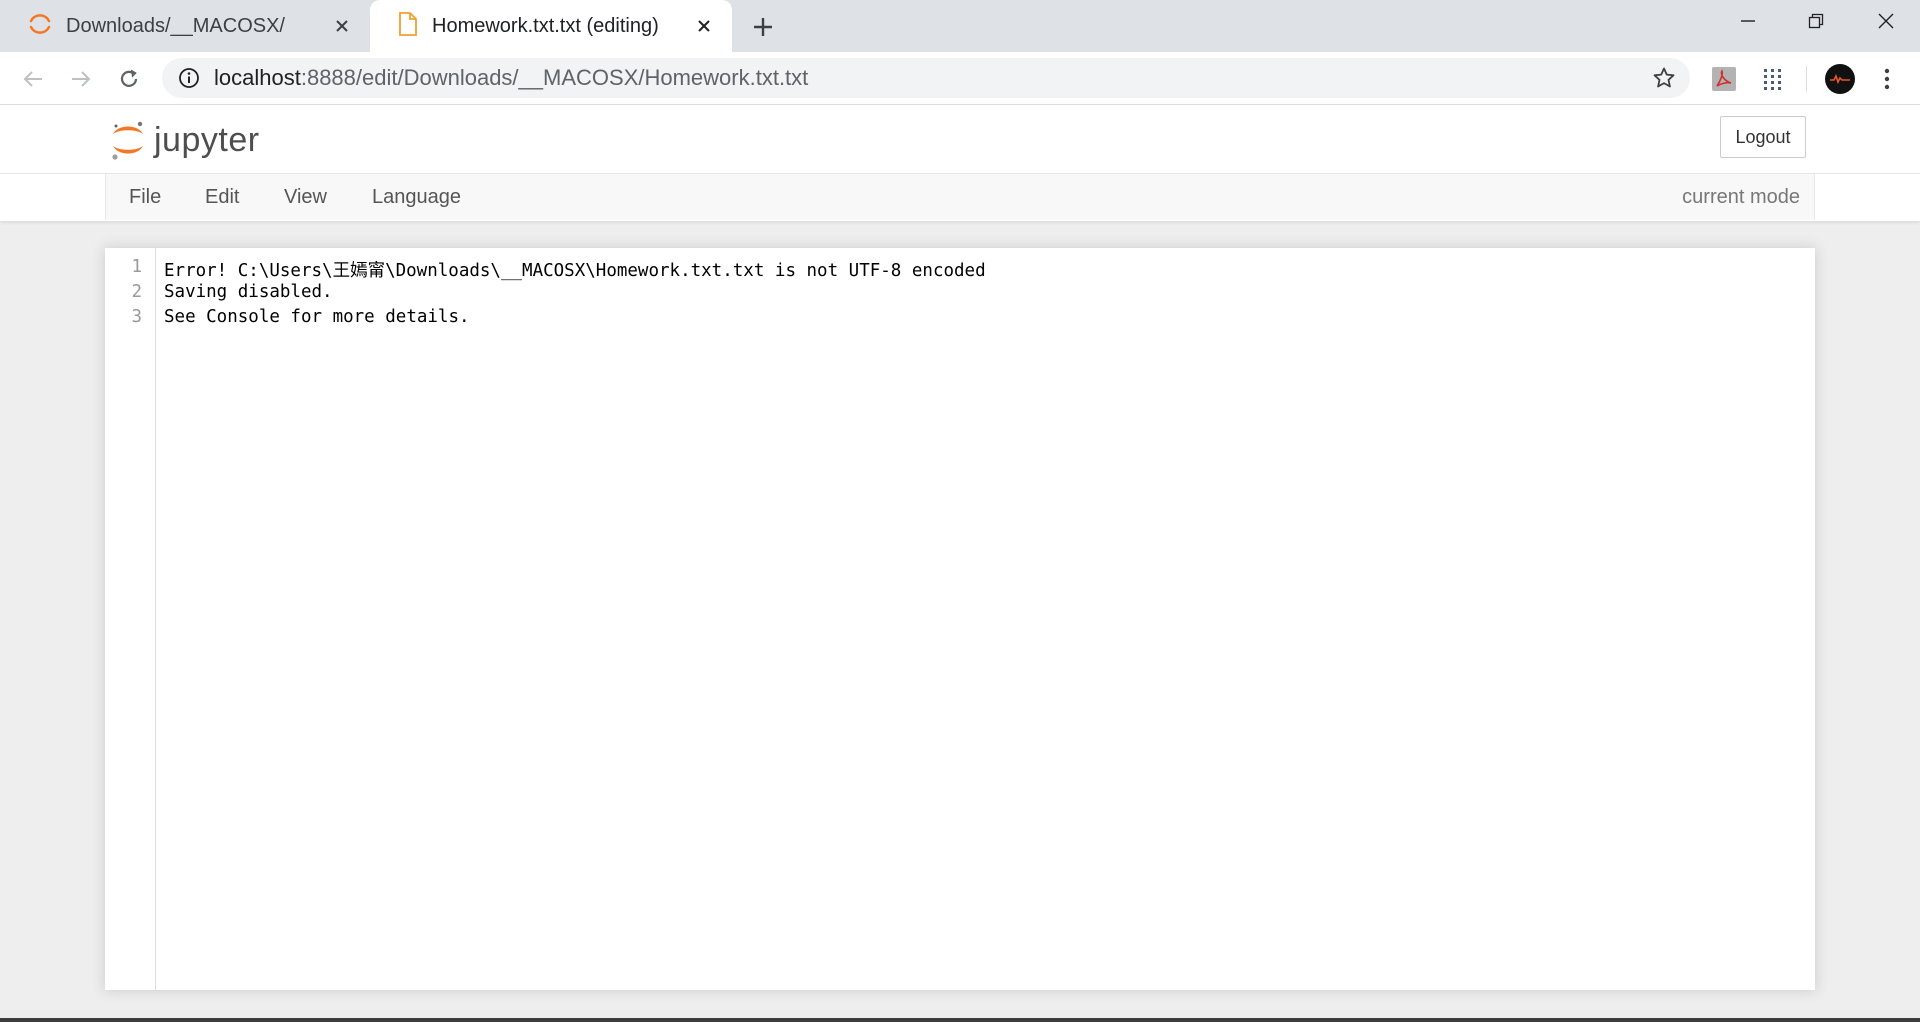  I want to click on close-window-button, so click(1886, 21).